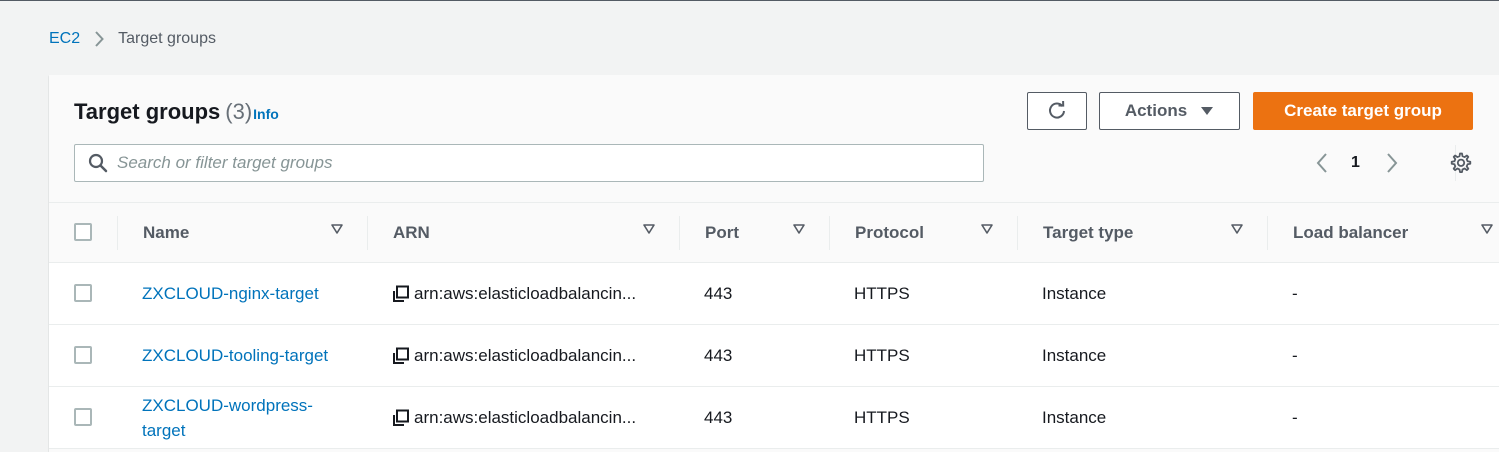  I want to click on next-page-button, so click(1392, 163).